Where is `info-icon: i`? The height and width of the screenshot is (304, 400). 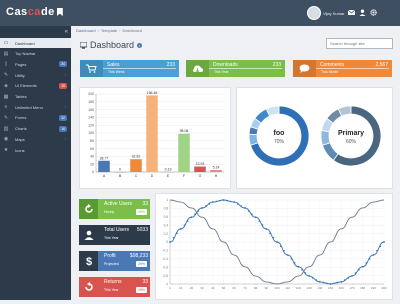
info-icon: i is located at coordinates (139, 45).